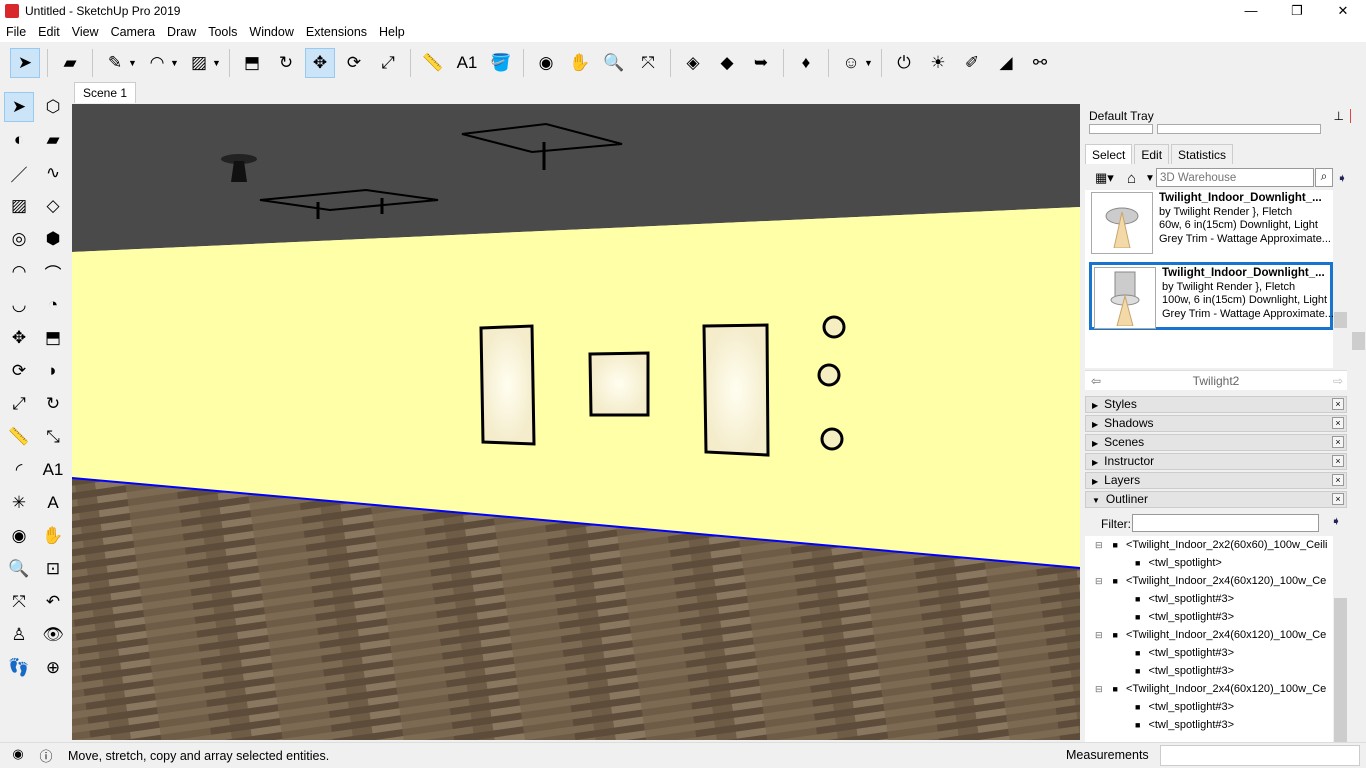 The image size is (1366, 768). Describe the element at coordinates (1340, 639) in the screenshot. I see `outliner-scrollbar` at that location.